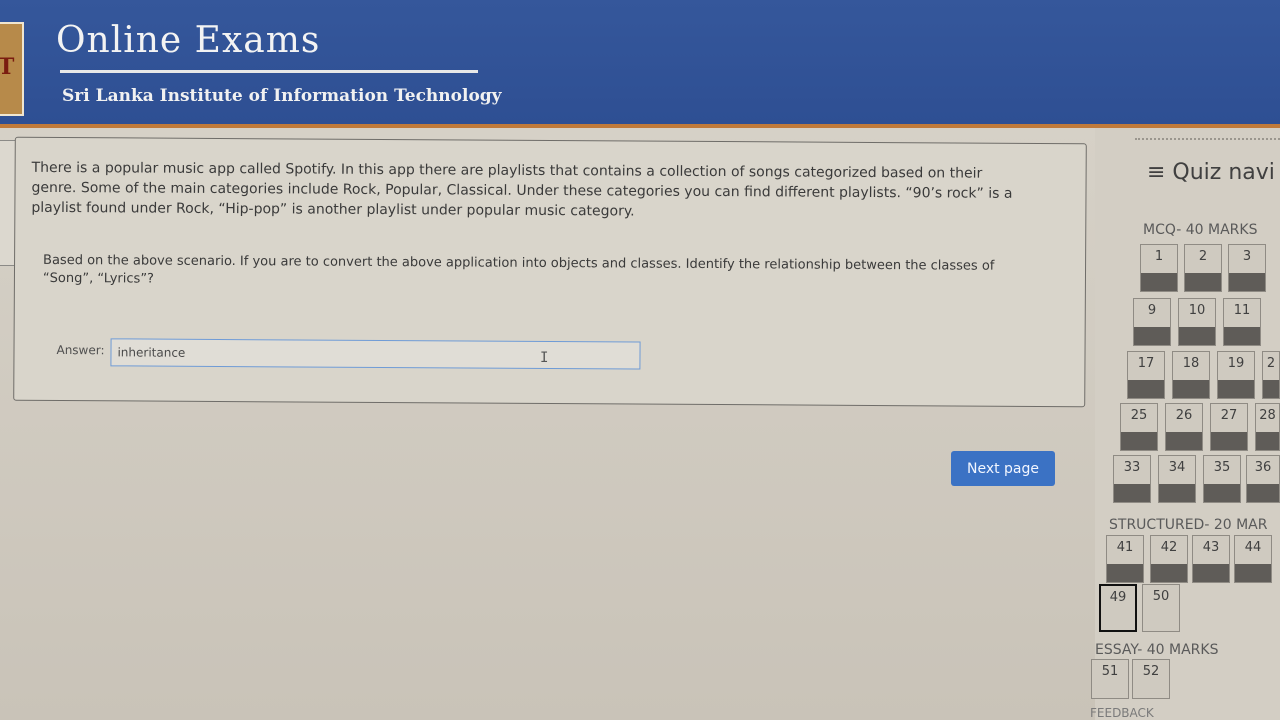  What do you see at coordinates (1211, 172) in the screenshot?
I see `quiz-navigation-title: ≡ Quiz navi` at bounding box center [1211, 172].